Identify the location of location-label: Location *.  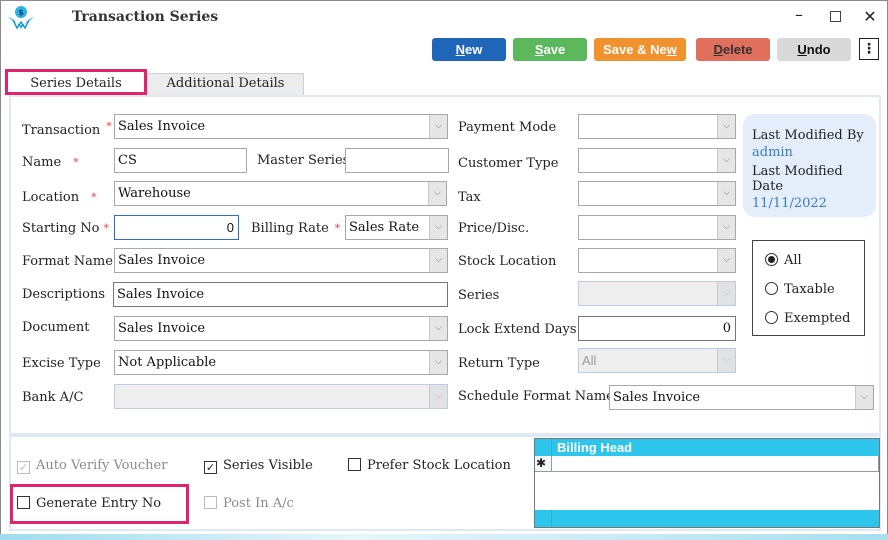
(59, 197).